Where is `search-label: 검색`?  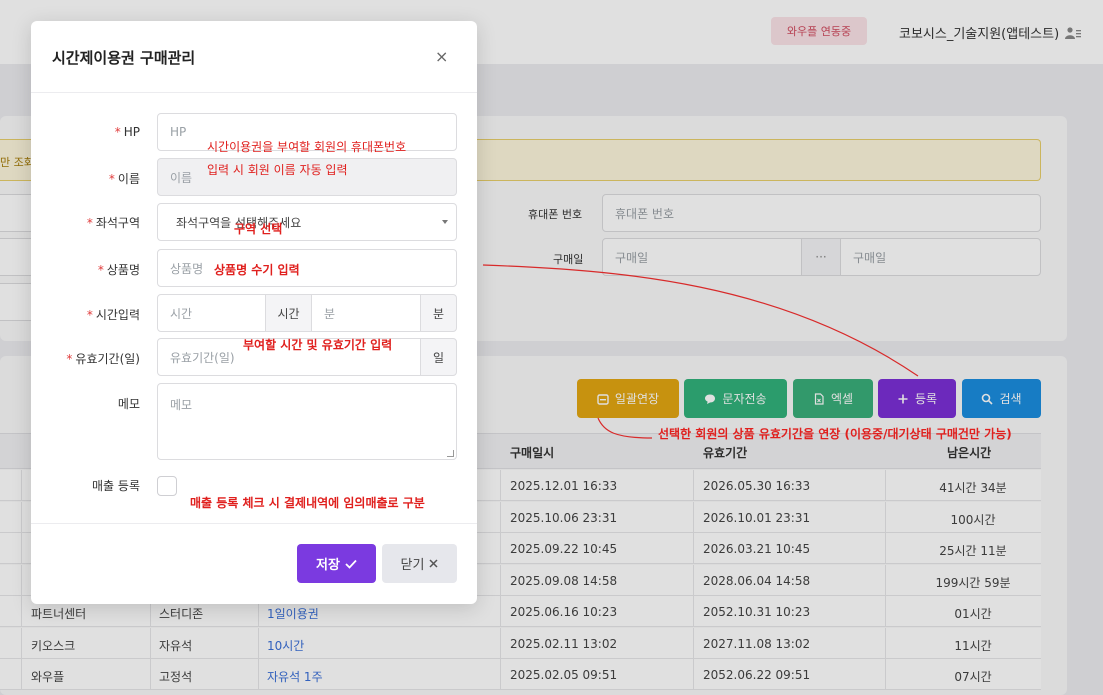 search-label: 검색 is located at coordinates (1010, 399).